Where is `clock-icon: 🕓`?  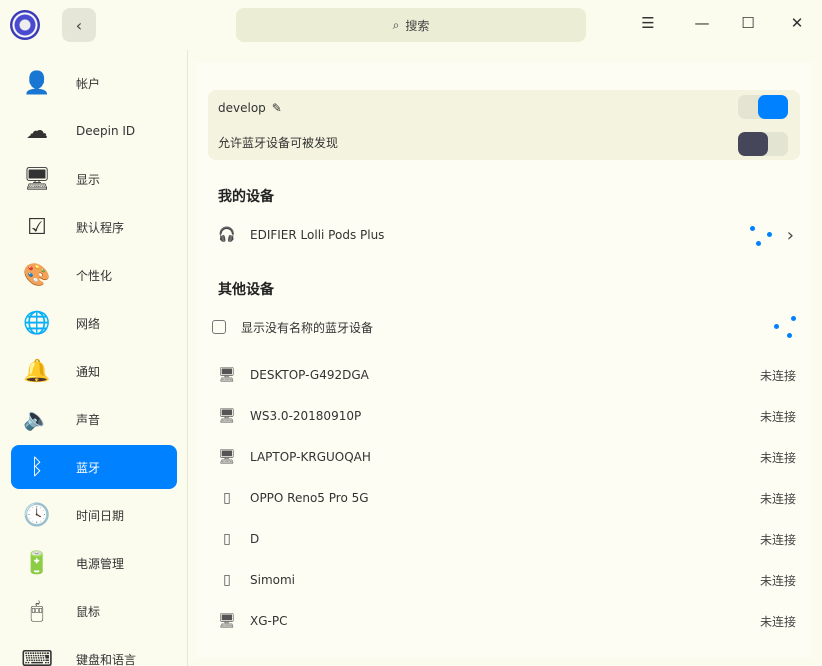 clock-icon: 🕓 is located at coordinates (37, 515).